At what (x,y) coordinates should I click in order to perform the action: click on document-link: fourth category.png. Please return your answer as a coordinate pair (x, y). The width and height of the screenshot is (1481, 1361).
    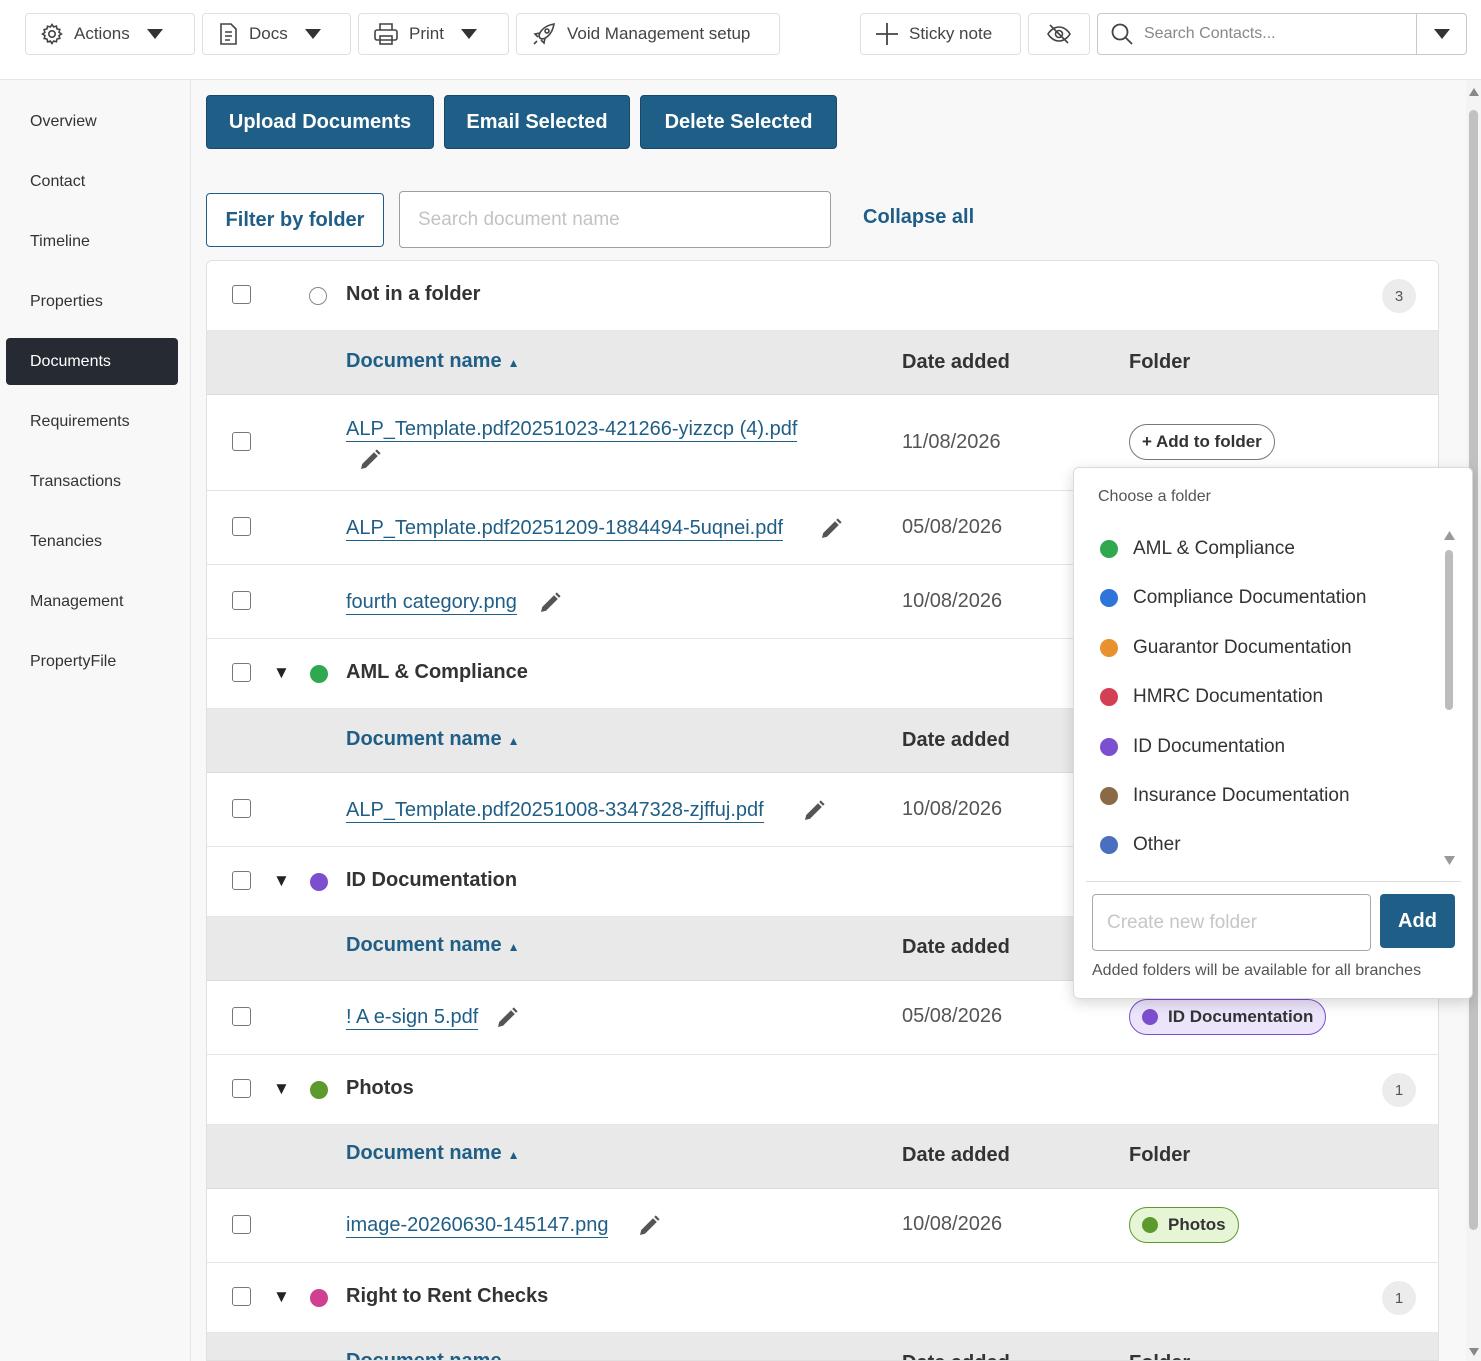
    Looking at the image, I should click on (431, 602).